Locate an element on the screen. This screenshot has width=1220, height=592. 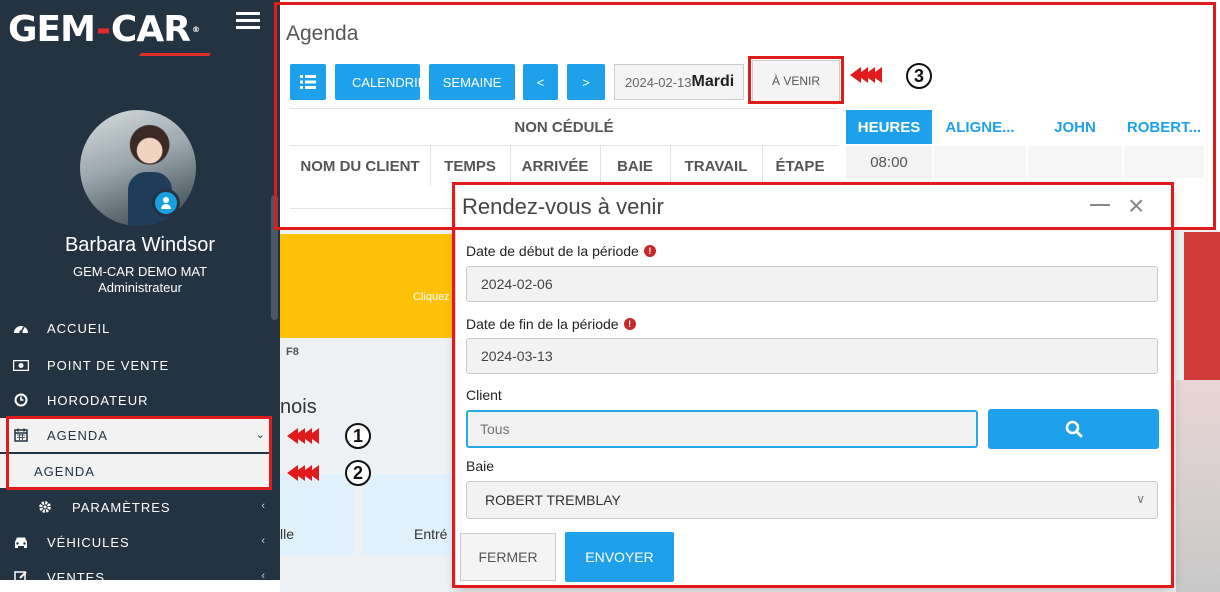
background-strip is located at coordinates (1202, 306).